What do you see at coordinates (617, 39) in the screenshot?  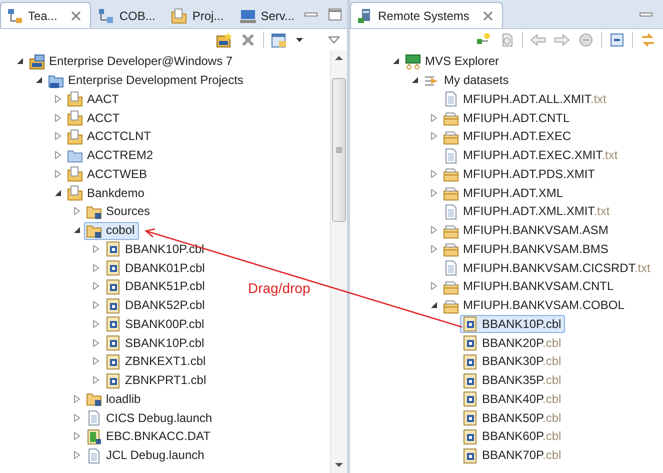 I see `collapse-all-button` at bounding box center [617, 39].